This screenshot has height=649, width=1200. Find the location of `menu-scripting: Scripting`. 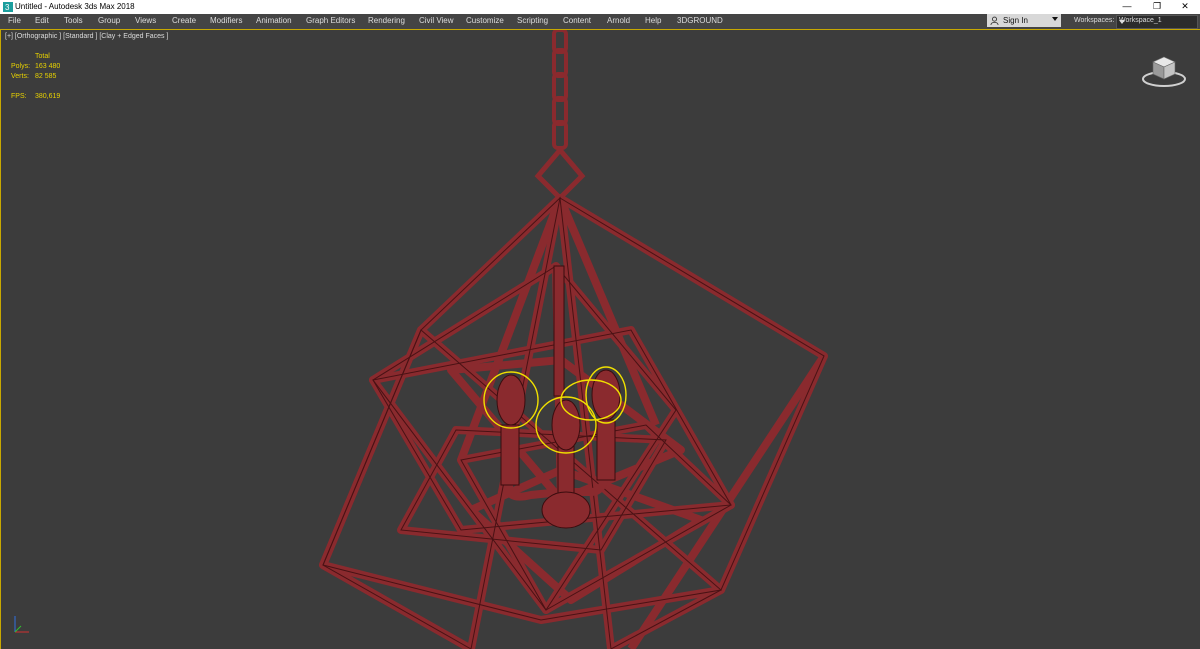

menu-scripting: Scripting is located at coordinates (532, 20).